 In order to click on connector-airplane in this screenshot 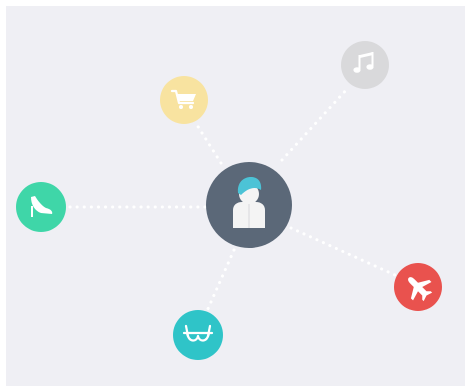, I will do `click(343, 251)`.